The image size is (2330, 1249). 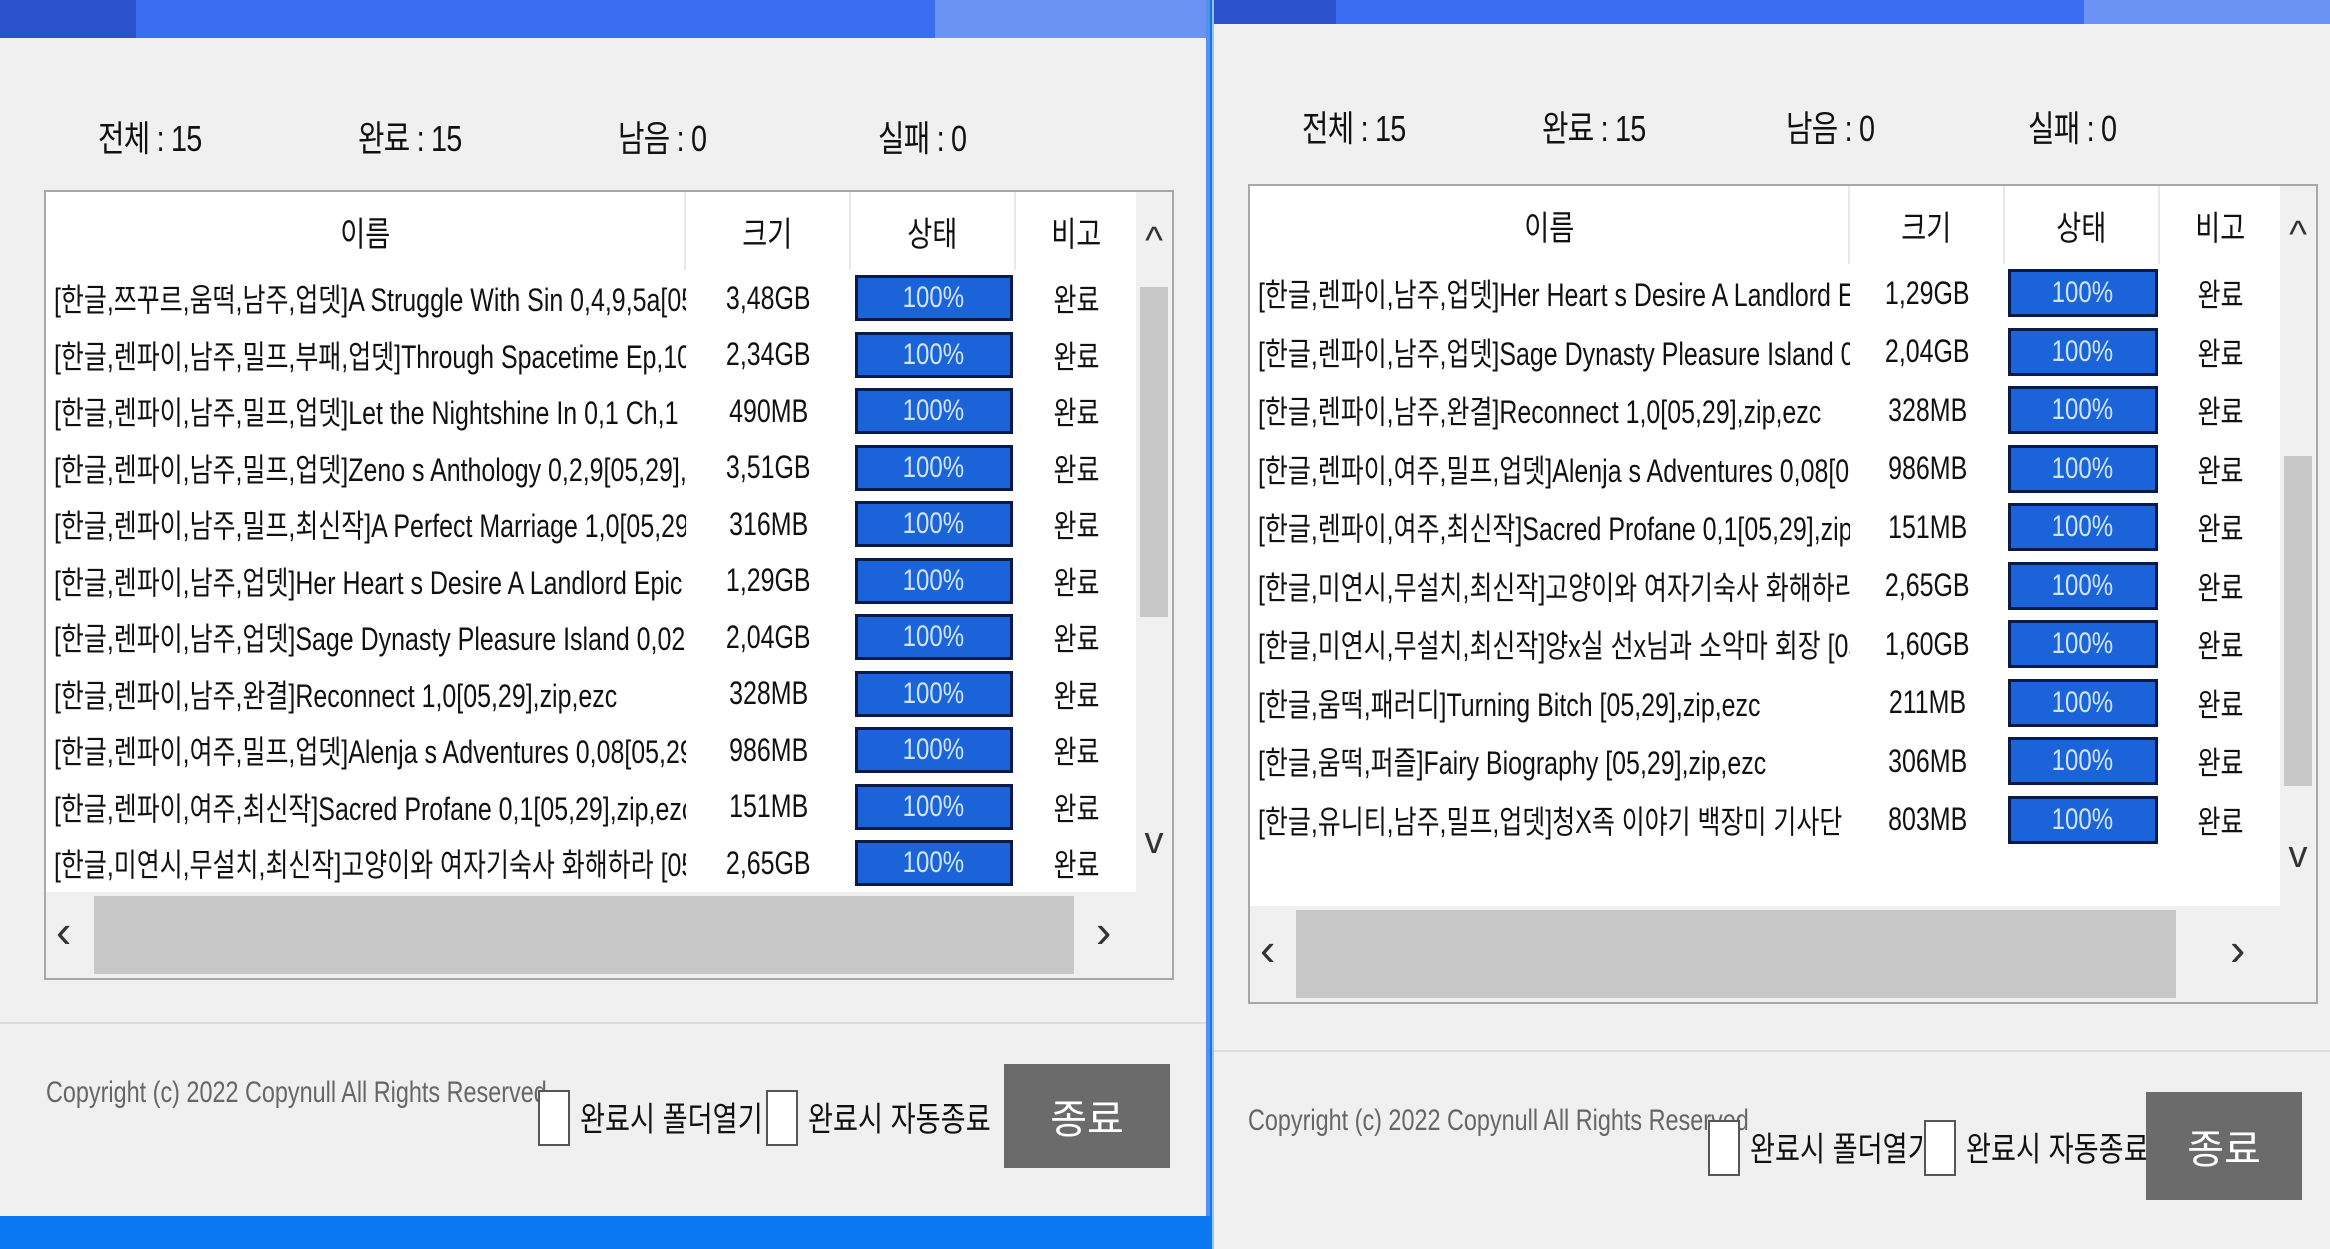 I want to click on file-size: 986MB, so click(x=1927, y=468).